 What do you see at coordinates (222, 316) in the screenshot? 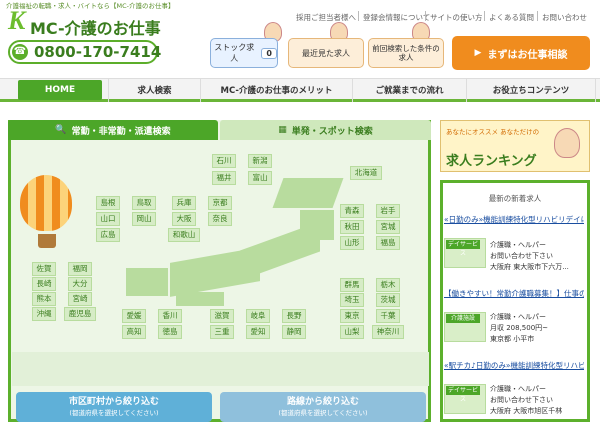
I see `pref-shiga: 滋賀` at bounding box center [222, 316].